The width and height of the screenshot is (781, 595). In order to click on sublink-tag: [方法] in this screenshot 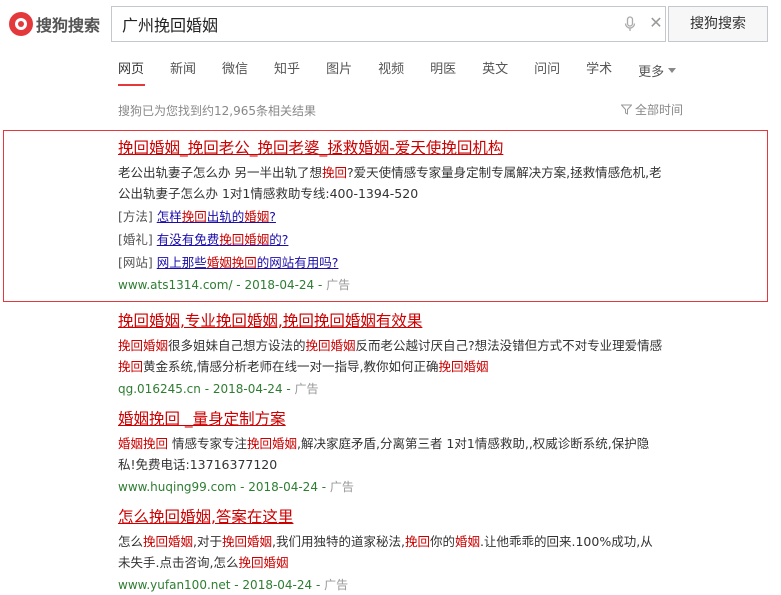, I will do `click(137, 216)`.